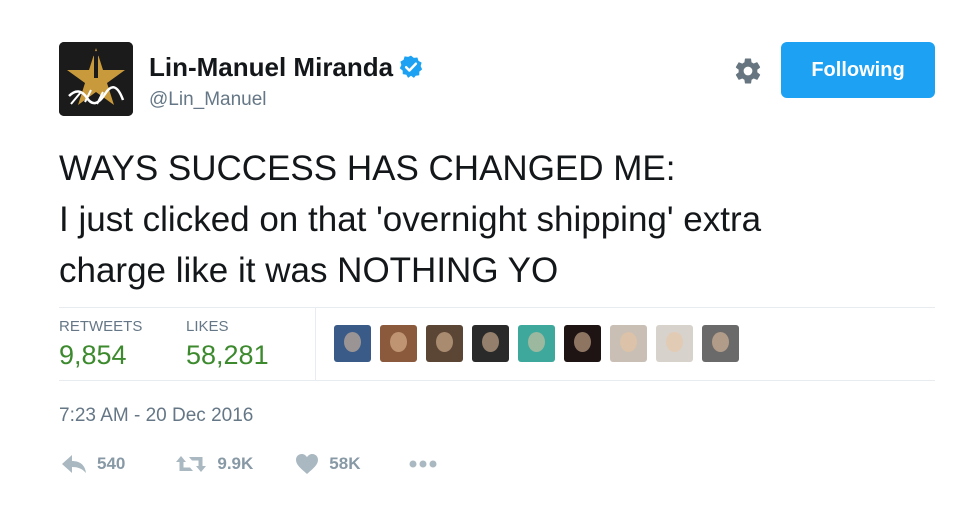  Describe the element at coordinates (411, 67) in the screenshot. I see `verified-badge-icon` at that location.